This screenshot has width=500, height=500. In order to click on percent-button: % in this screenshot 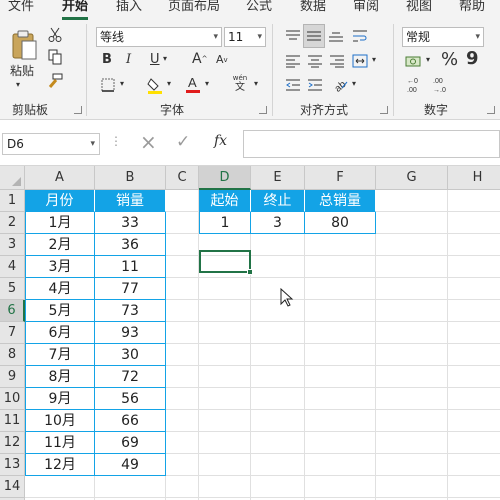, I will do `click(449, 59)`.